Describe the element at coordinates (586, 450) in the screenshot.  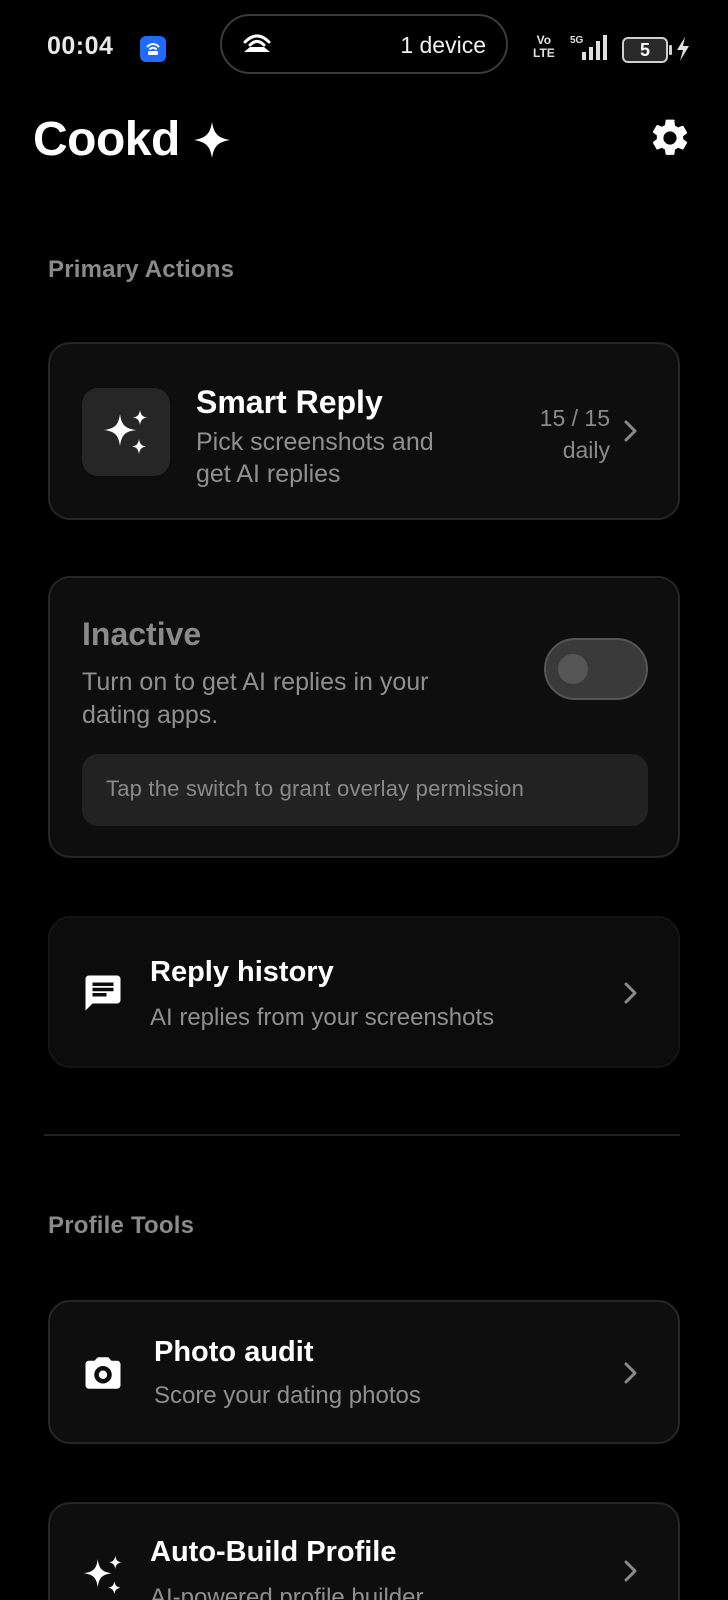
I see `quota-unit: daily` at that location.